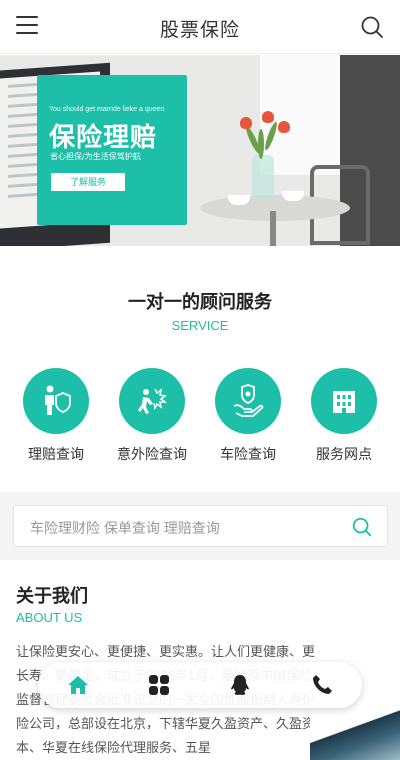 This screenshot has width=400, height=760. What do you see at coordinates (322, 685) in the screenshot?
I see `phone-icon` at bounding box center [322, 685].